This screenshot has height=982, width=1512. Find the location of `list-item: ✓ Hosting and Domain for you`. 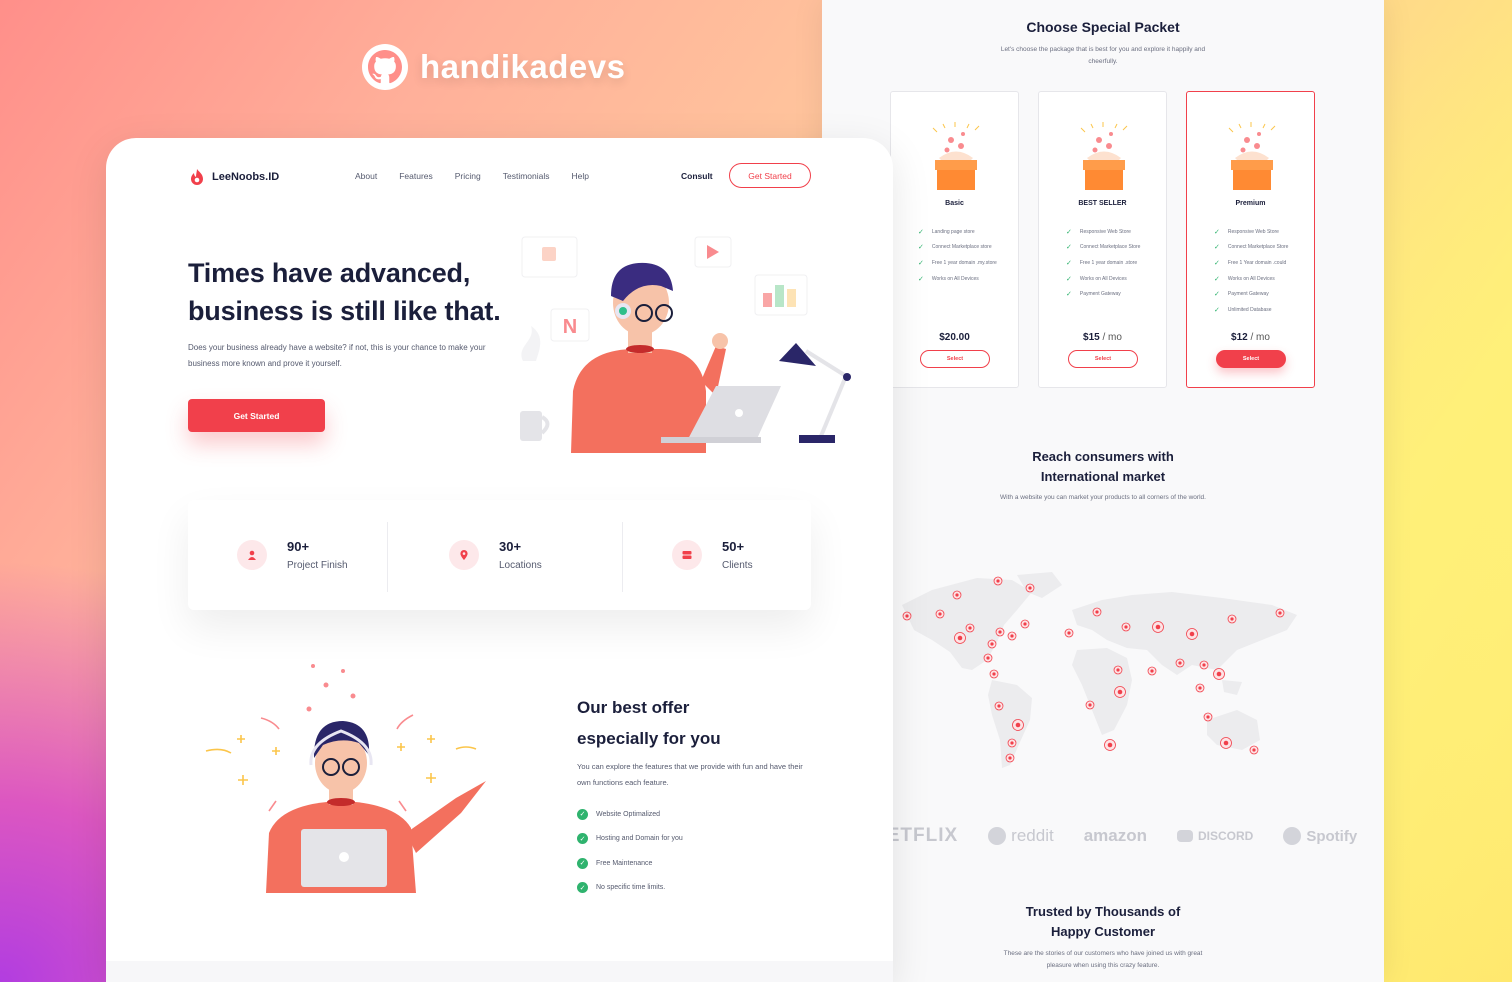

list-item: ✓ Hosting and Domain for you is located at coordinates (630, 839).